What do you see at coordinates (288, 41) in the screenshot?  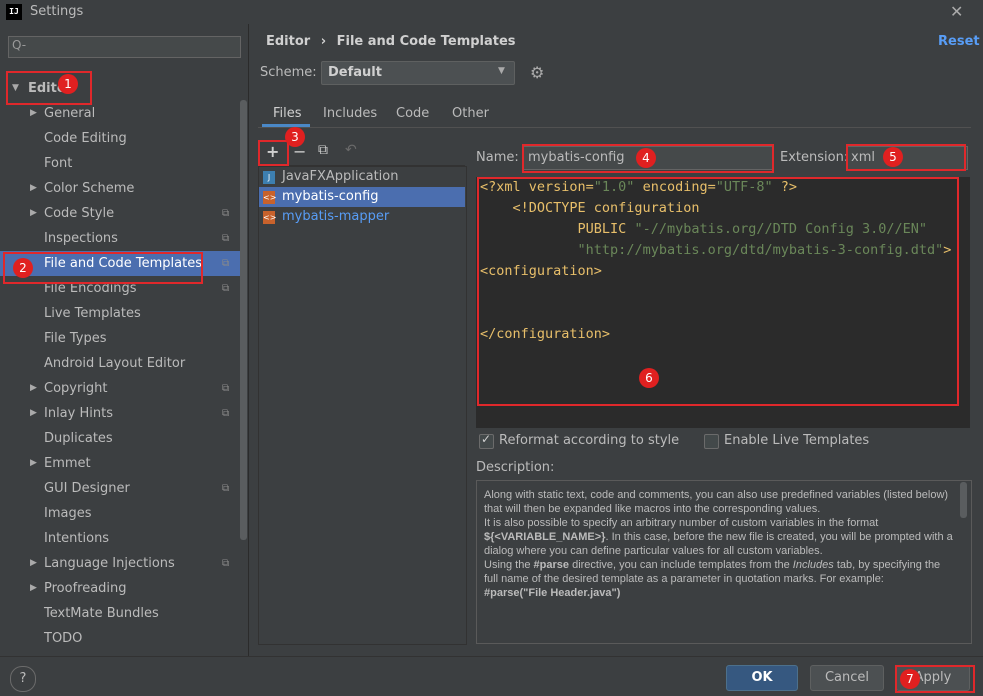 I see `breadcrumb-parent: Editor` at bounding box center [288, 41].